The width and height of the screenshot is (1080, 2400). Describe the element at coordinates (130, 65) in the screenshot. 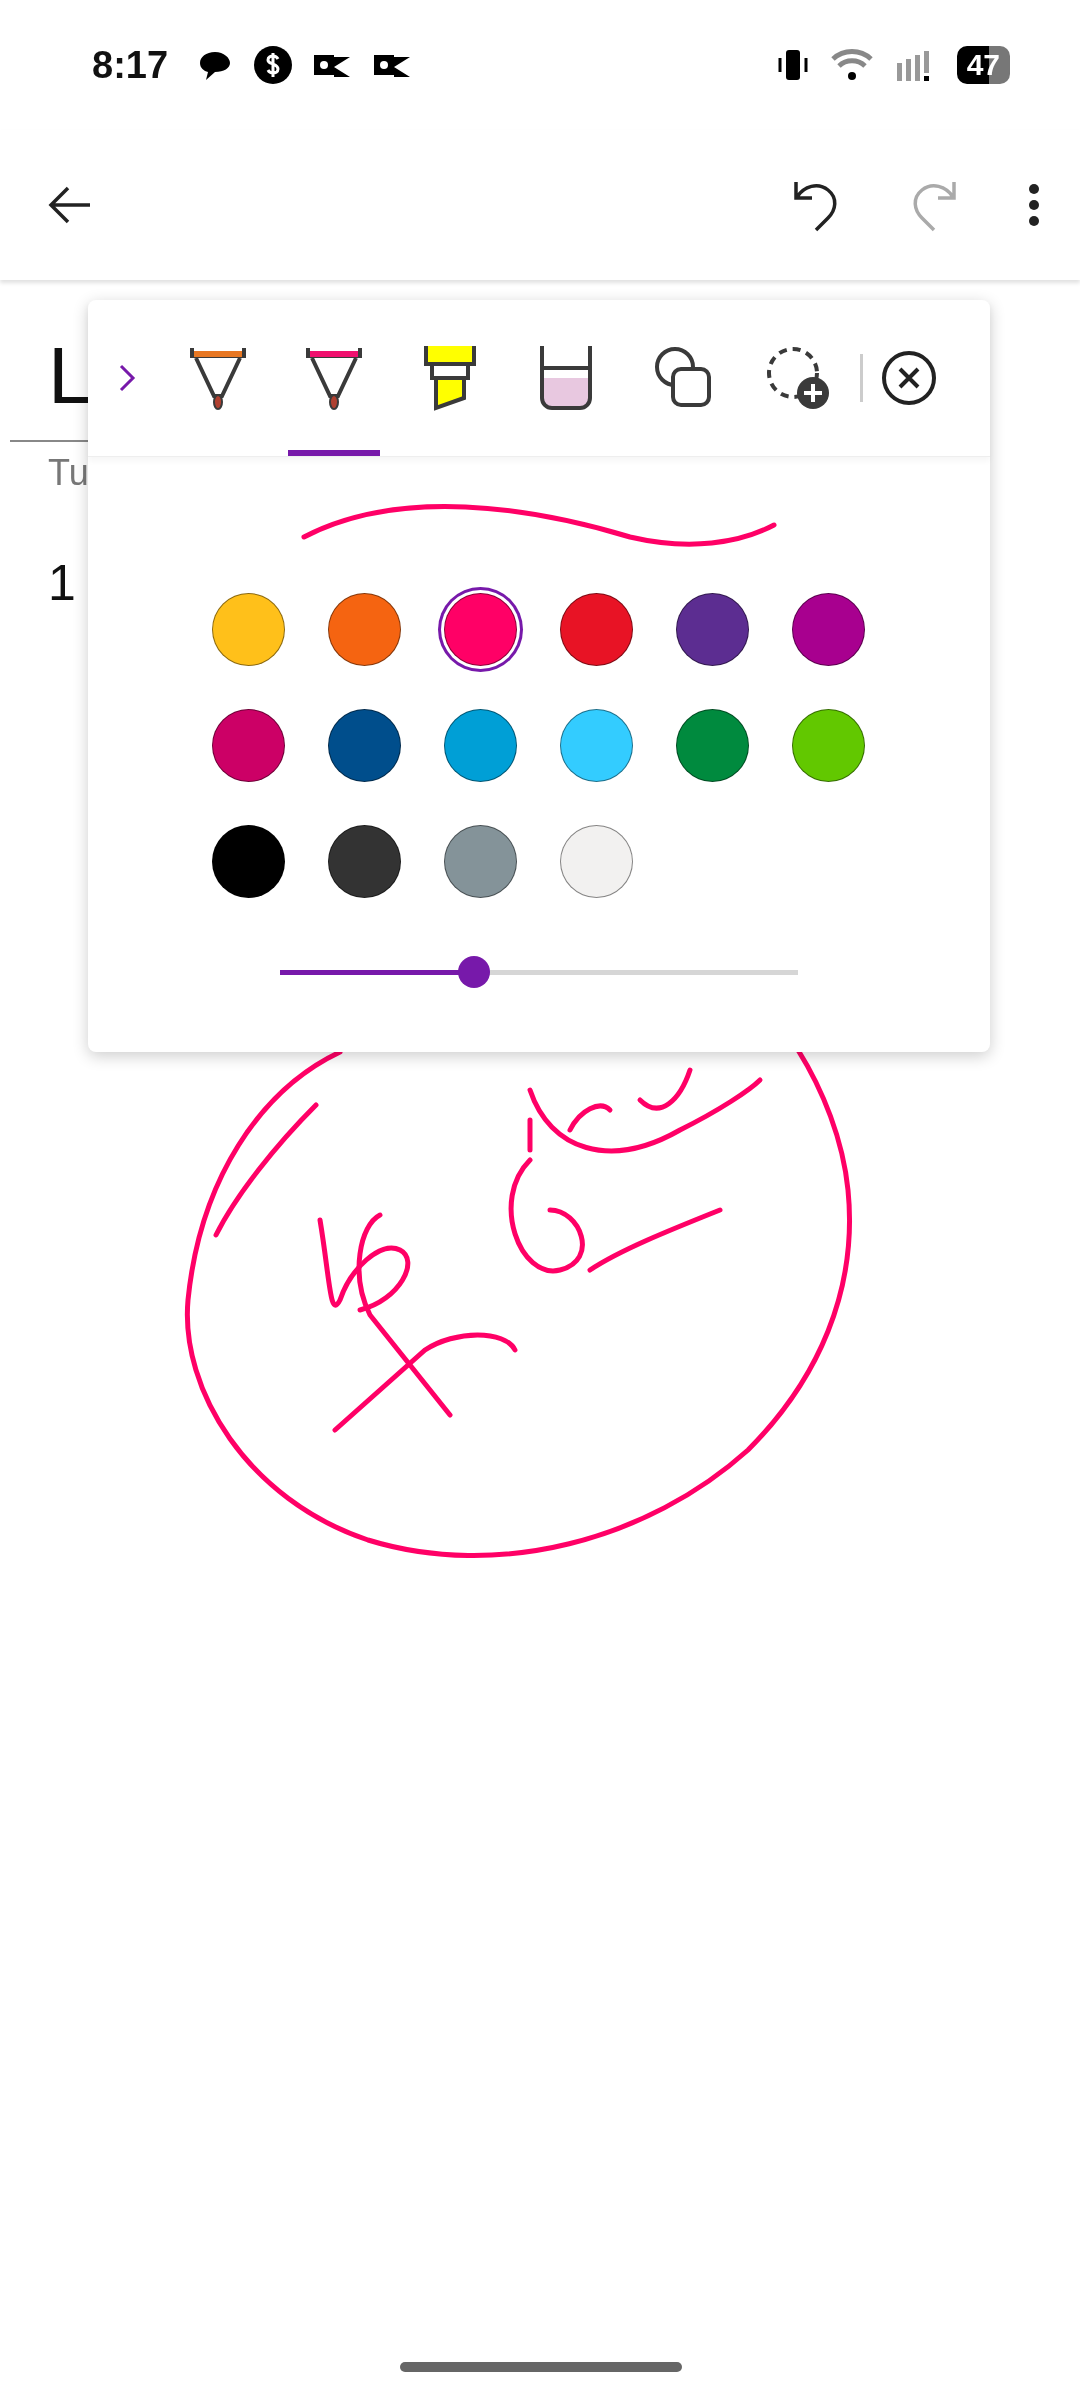

I see `status-time: 8:17` at that location.